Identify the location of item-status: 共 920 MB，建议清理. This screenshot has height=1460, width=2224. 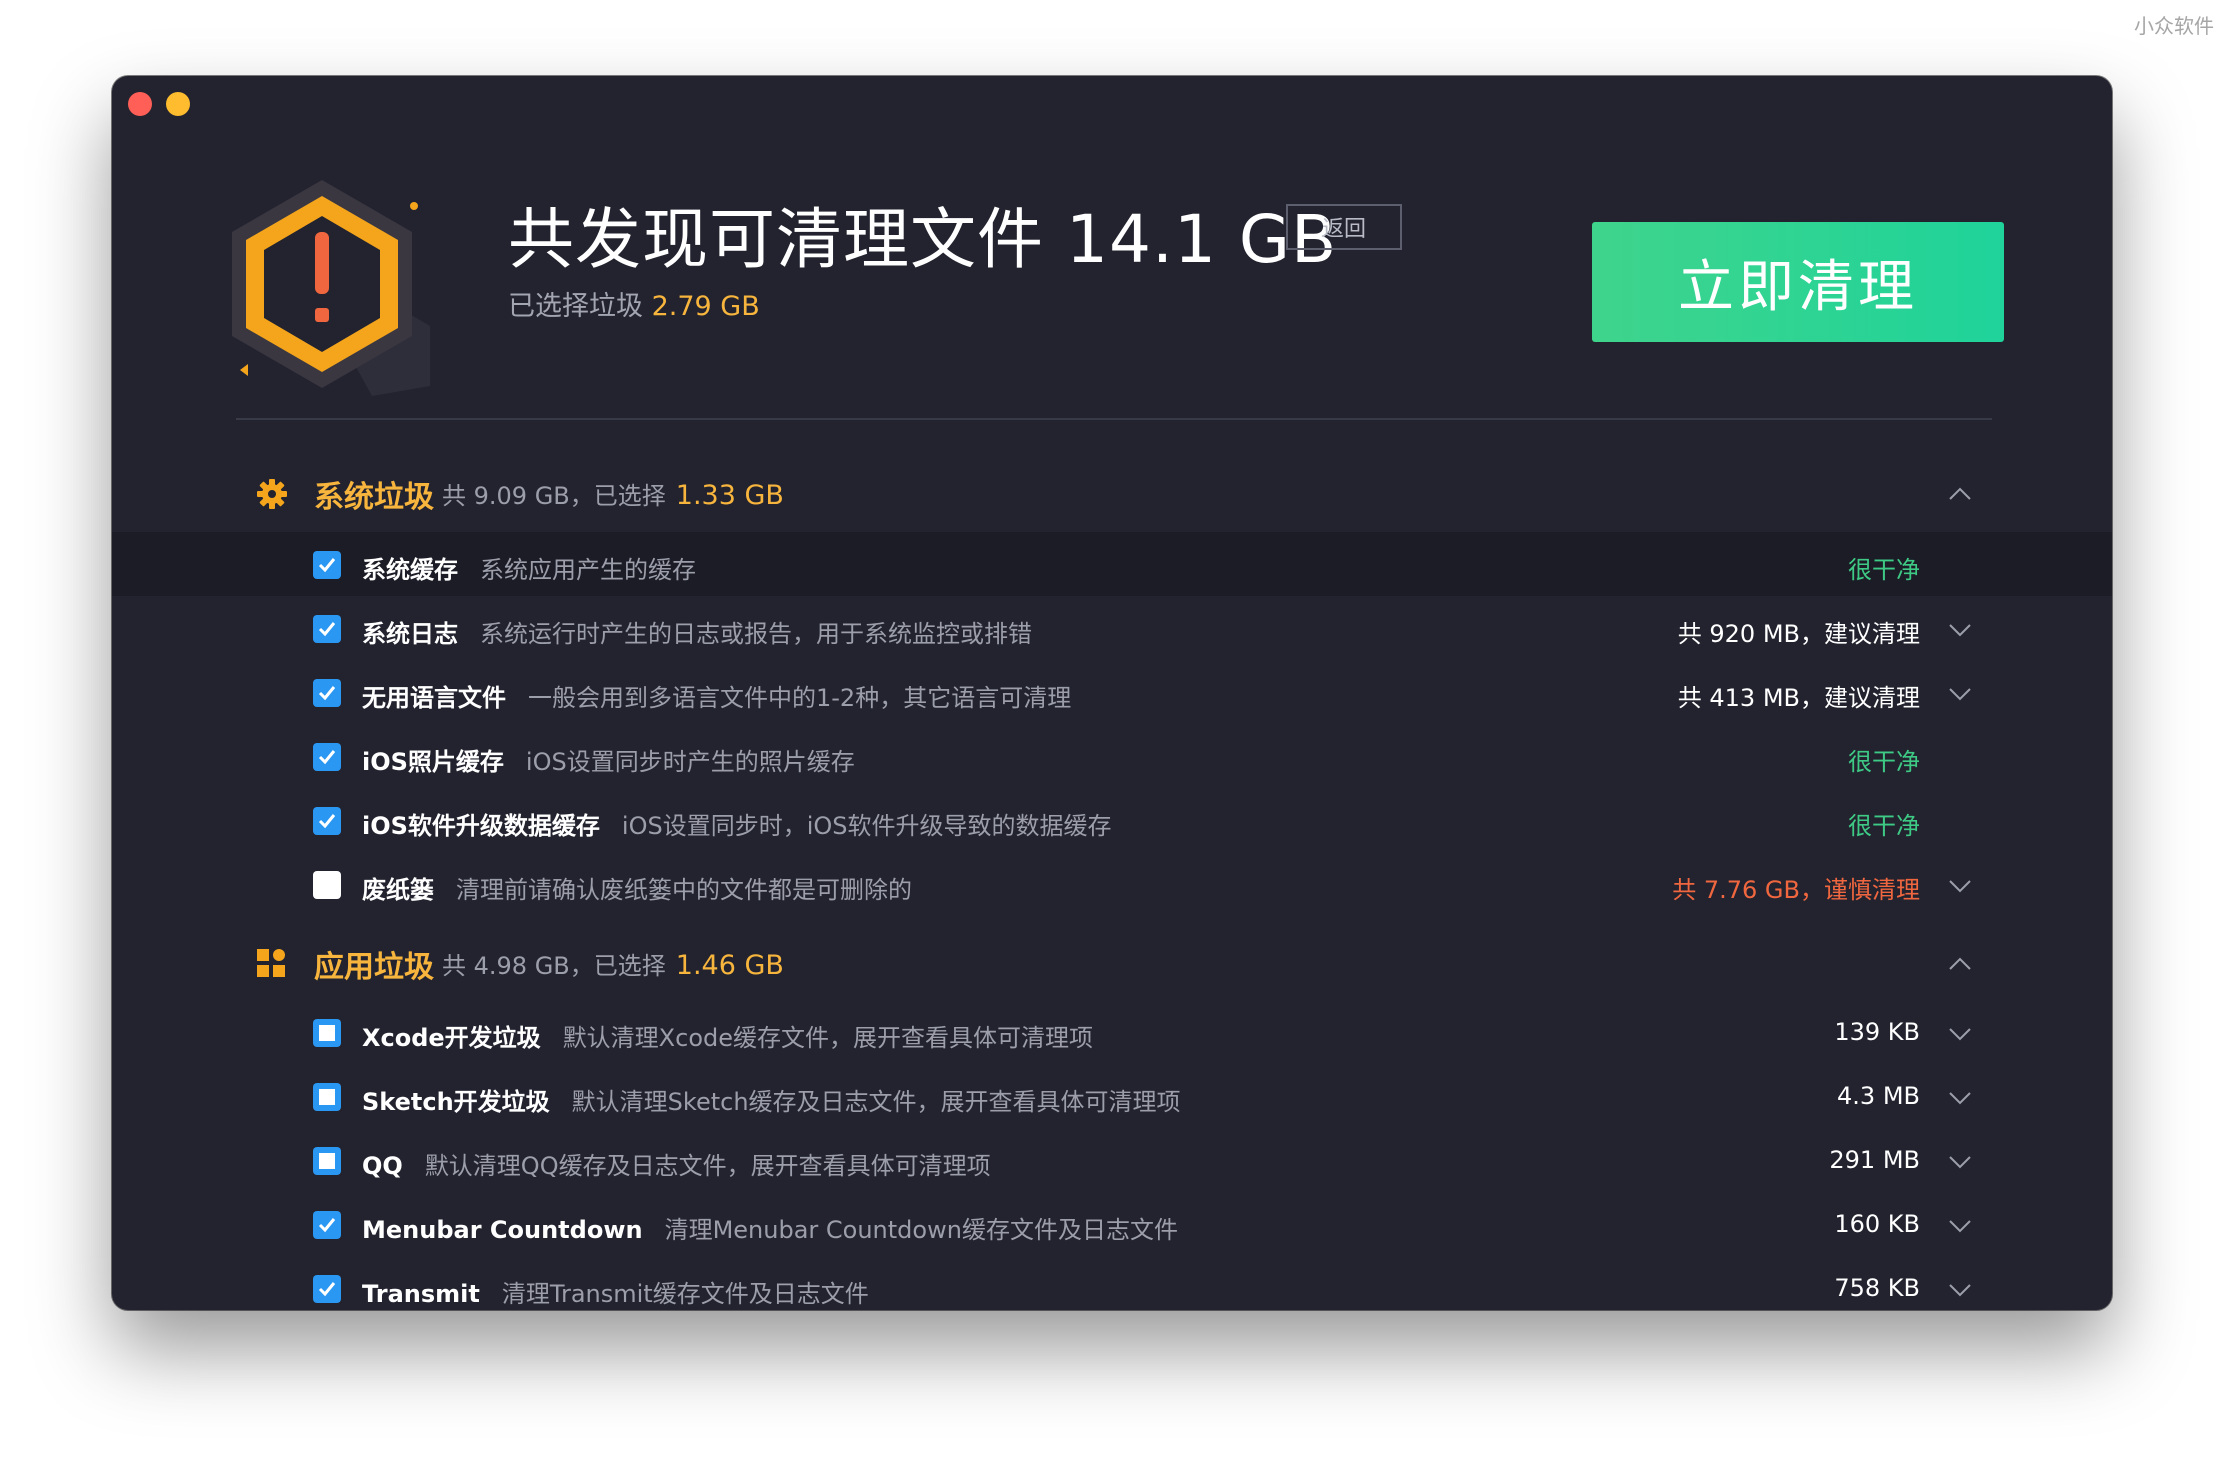
(1798, 634).